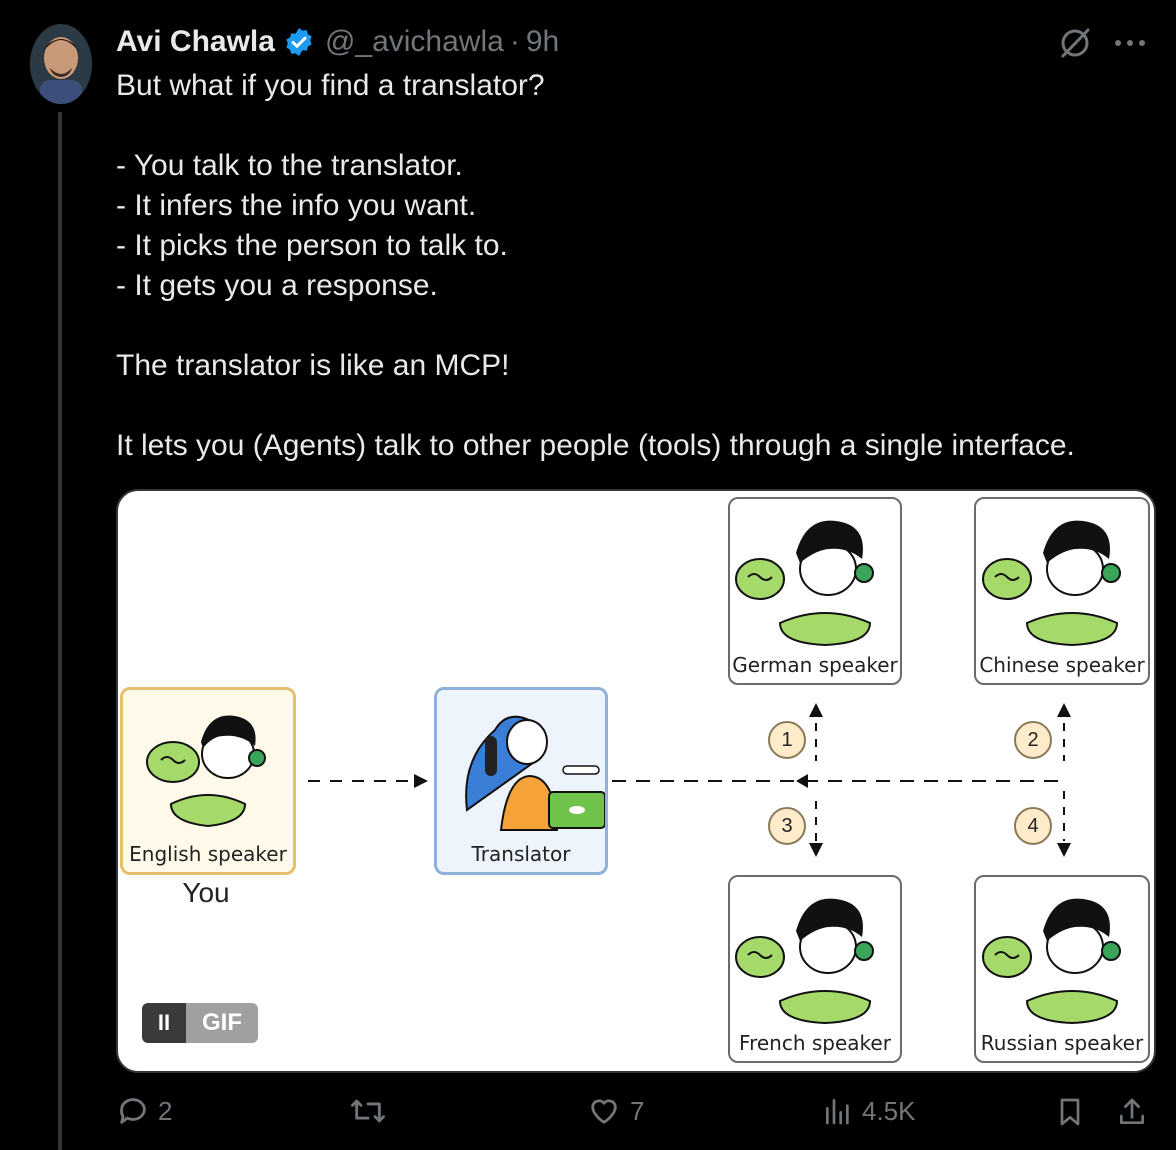  I want to click on reply-count: 2, so click(165, 1110).